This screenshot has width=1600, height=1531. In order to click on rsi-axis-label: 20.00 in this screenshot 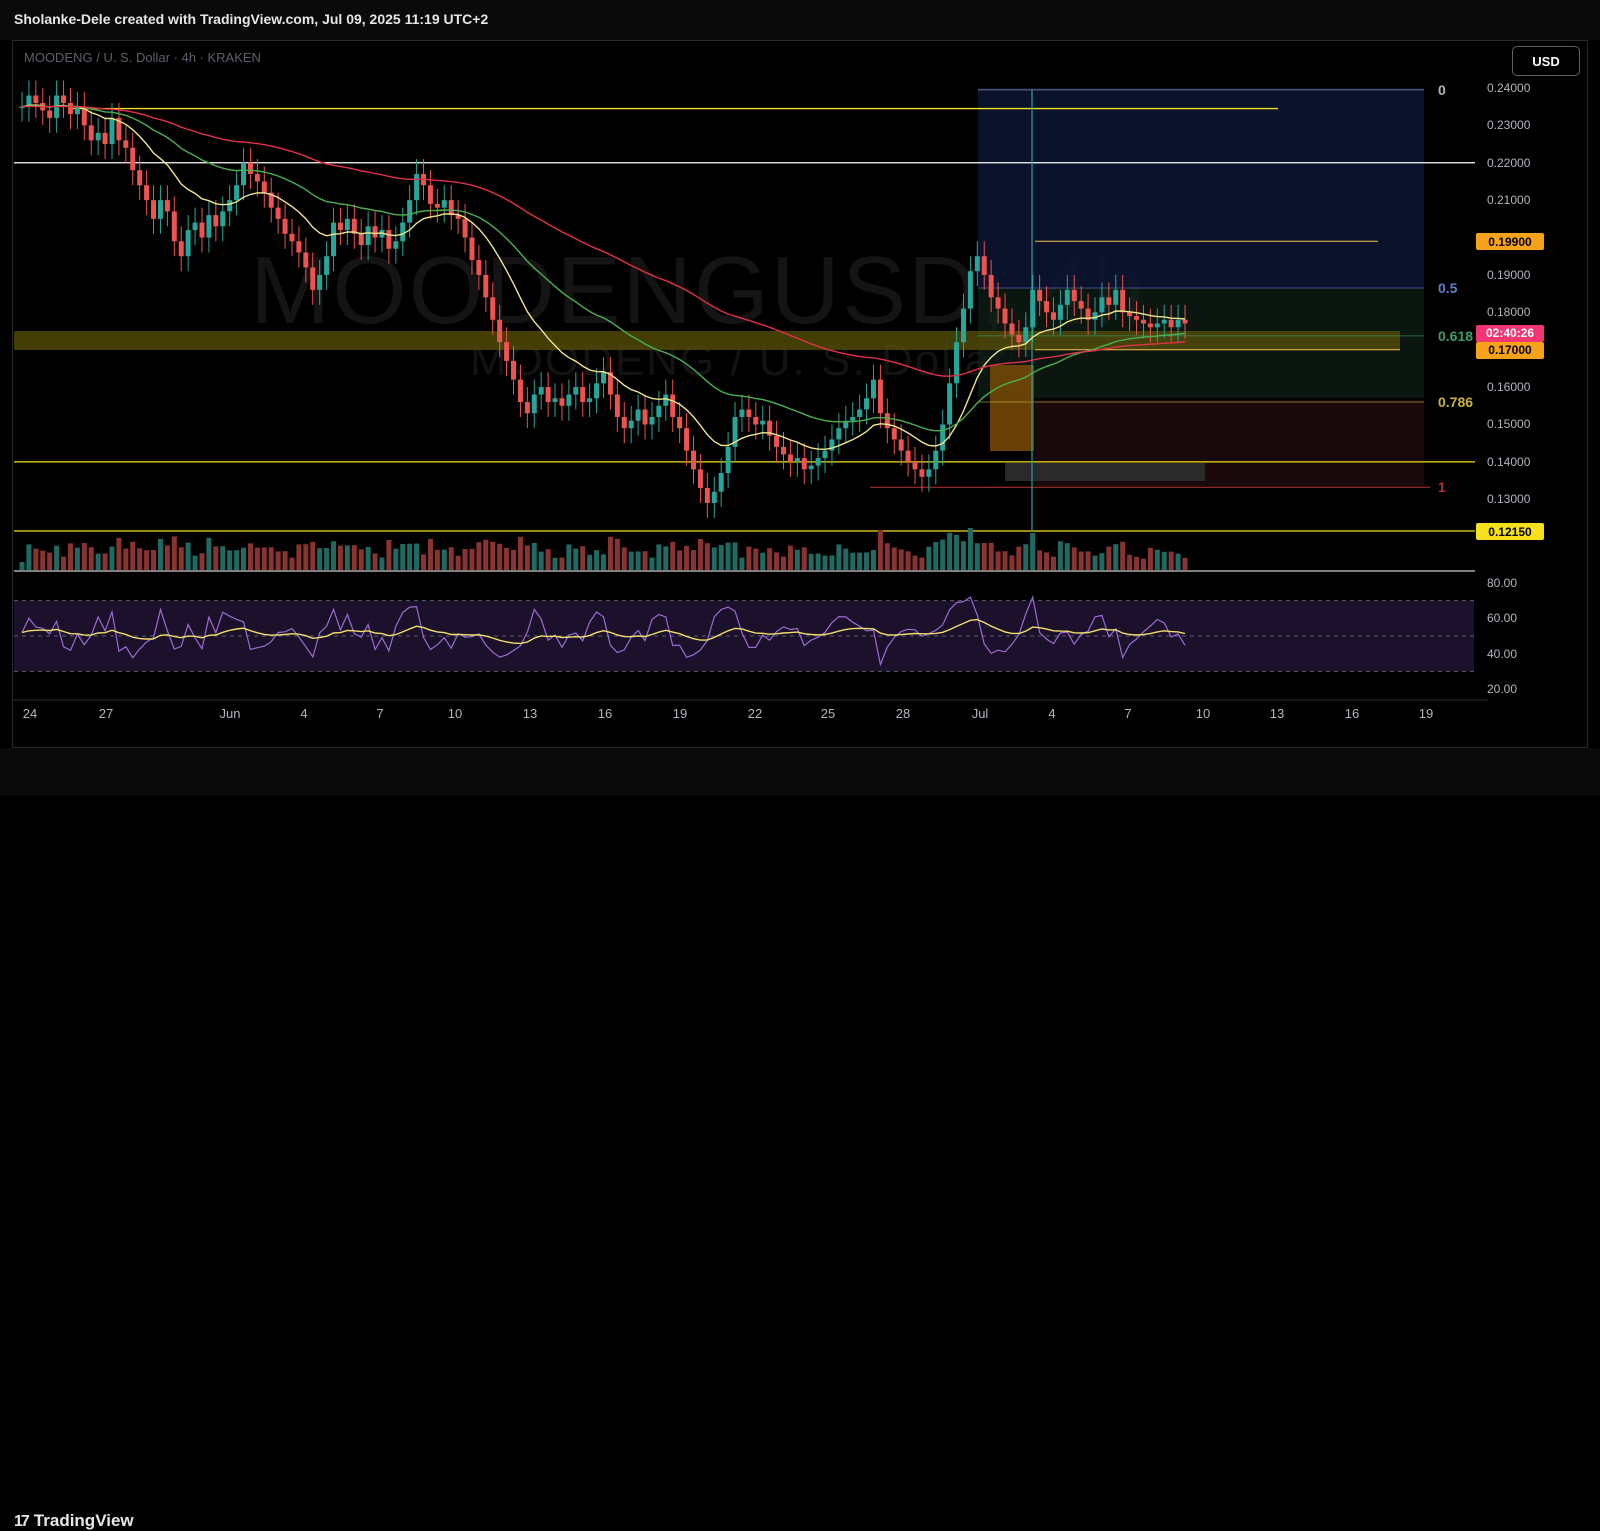, I will do `click(1502, 689)`.